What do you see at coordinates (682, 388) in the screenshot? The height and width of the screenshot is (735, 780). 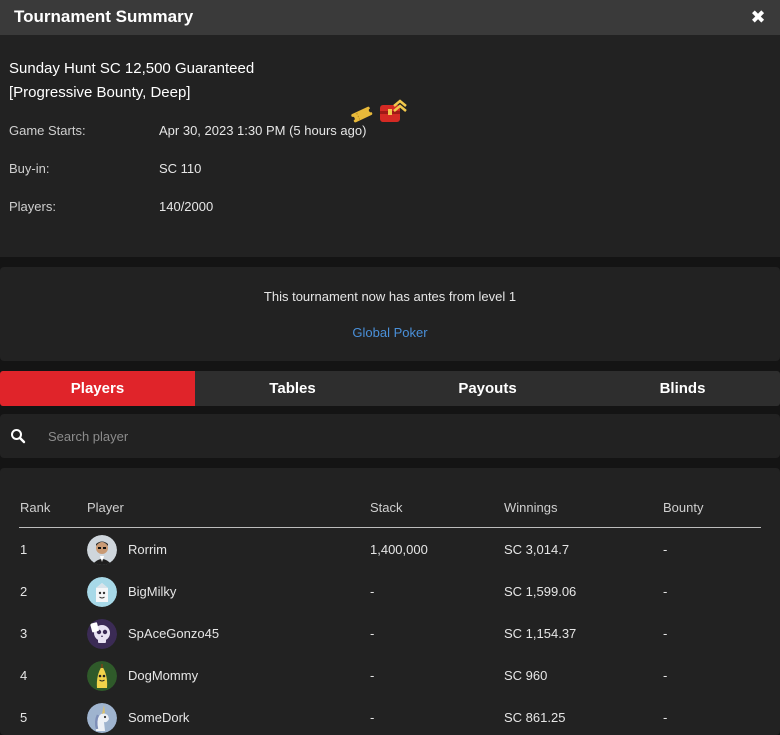 I see `tab-blinds: Blinds` at bounding box center [682, 388].